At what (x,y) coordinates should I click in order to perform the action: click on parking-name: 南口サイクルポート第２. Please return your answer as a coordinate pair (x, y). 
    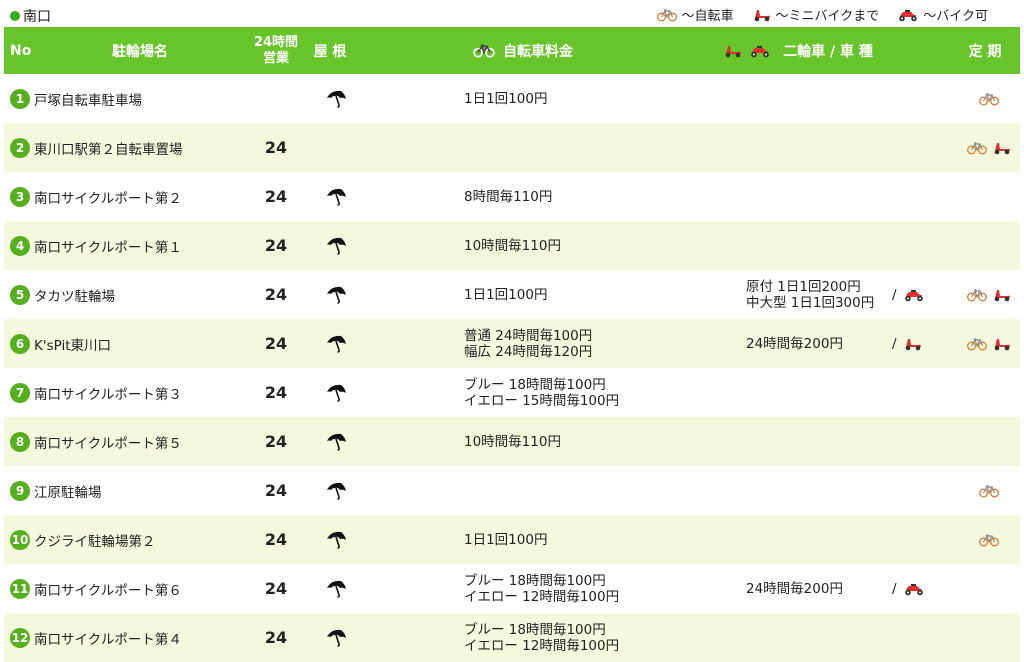
    Looking at the image, I should click on (108, 198).